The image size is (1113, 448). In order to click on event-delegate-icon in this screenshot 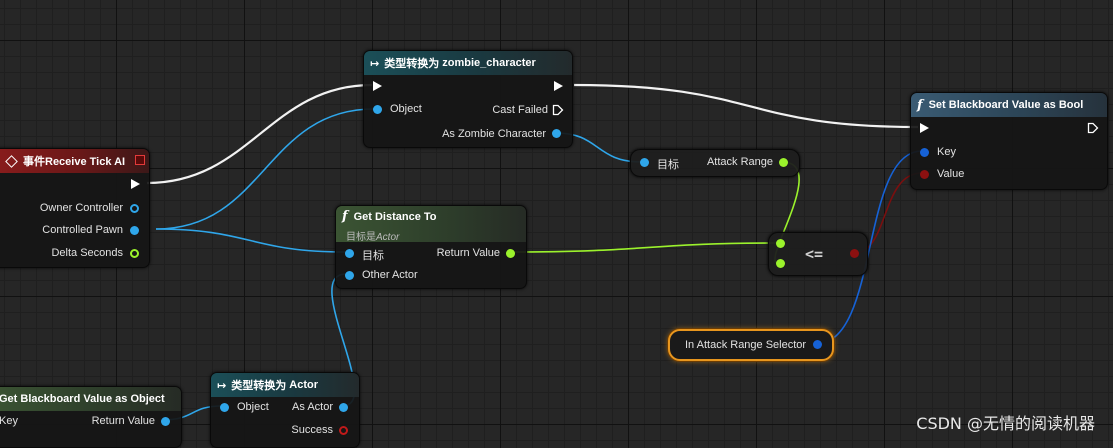, I will do `click(140, 160)`.